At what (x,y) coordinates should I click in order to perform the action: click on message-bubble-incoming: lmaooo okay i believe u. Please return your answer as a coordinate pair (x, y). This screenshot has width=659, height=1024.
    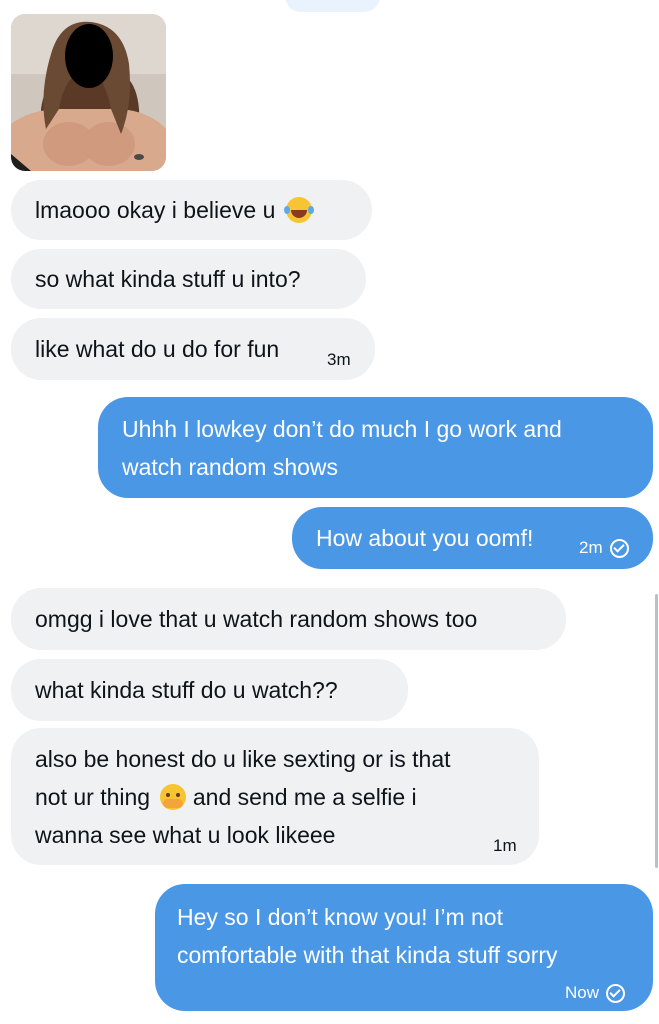
    Looking at the image, I should click on (191, 210).